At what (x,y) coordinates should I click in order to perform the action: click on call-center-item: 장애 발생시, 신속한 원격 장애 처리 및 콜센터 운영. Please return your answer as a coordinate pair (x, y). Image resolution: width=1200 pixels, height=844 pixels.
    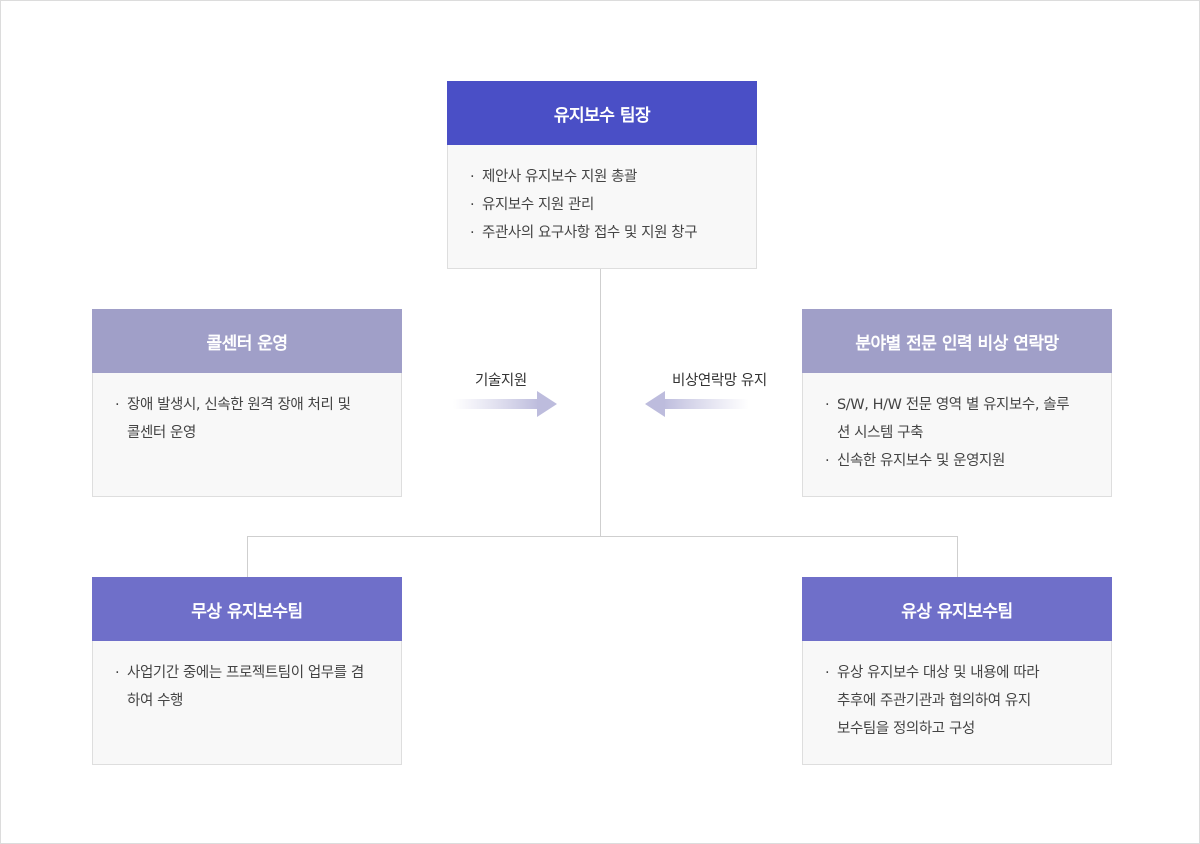
    Looking at the image, I should click on (248, 419).